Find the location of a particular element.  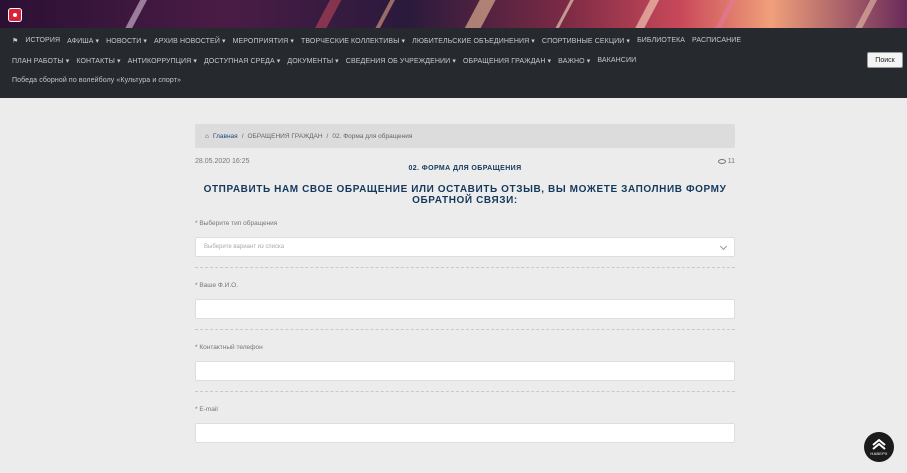

phone-label-text: Контактный телефон is located at coordinates (231, 347).